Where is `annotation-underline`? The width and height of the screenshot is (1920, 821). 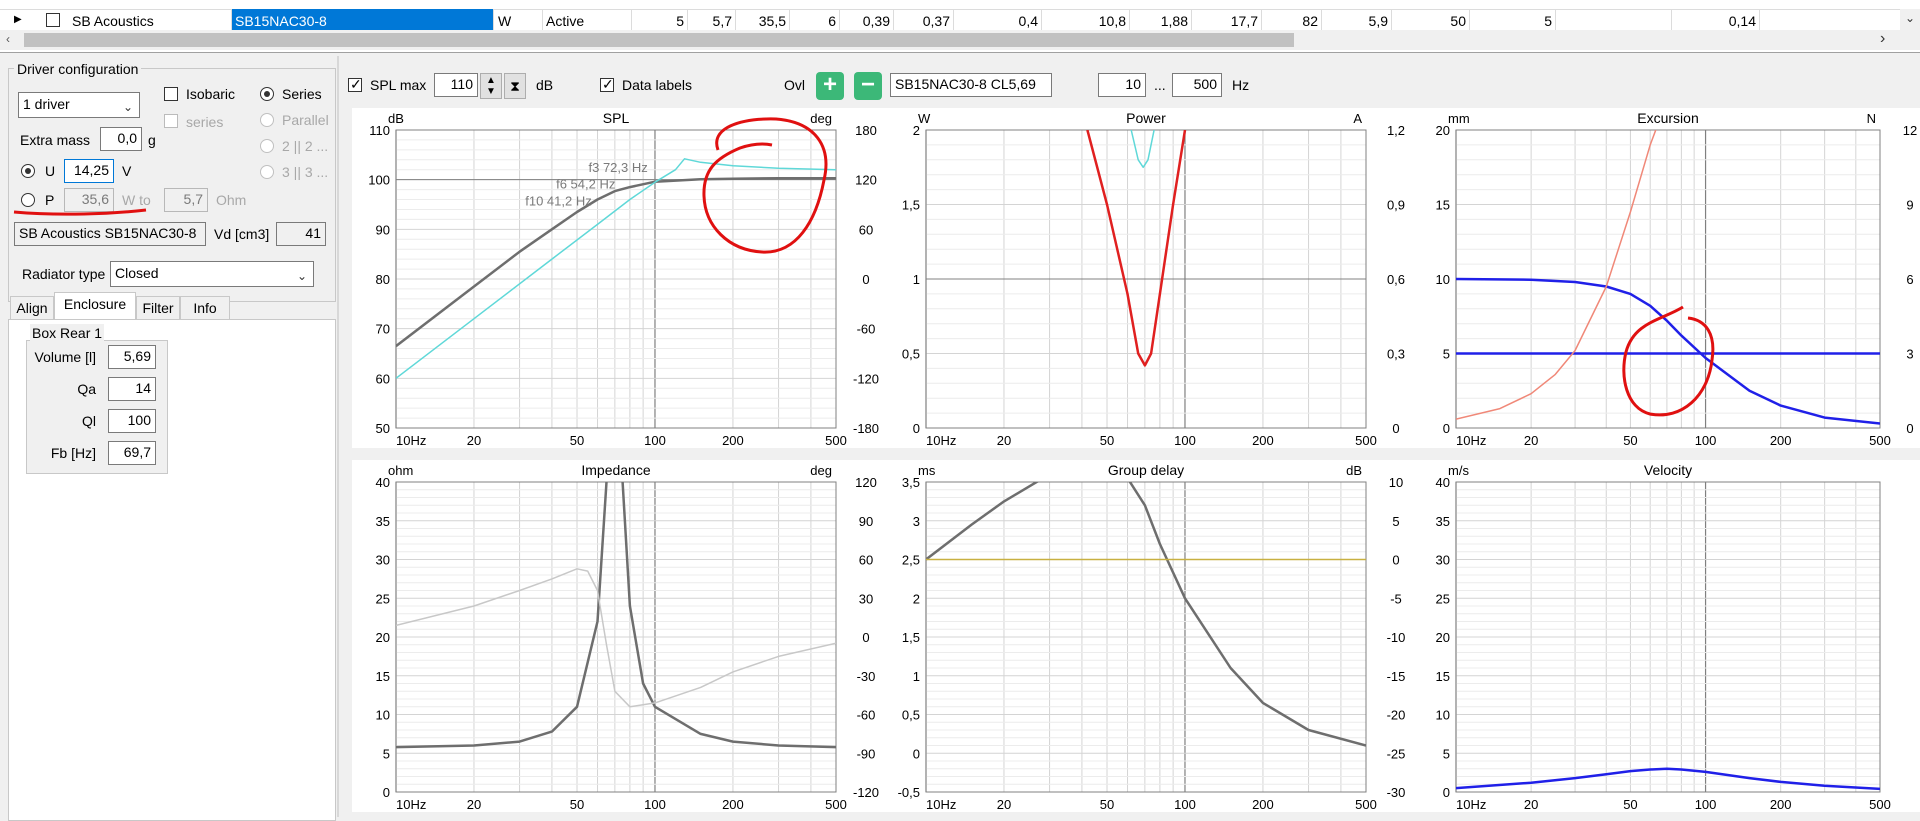 annotation-underline is located at coordinates (80, 212).